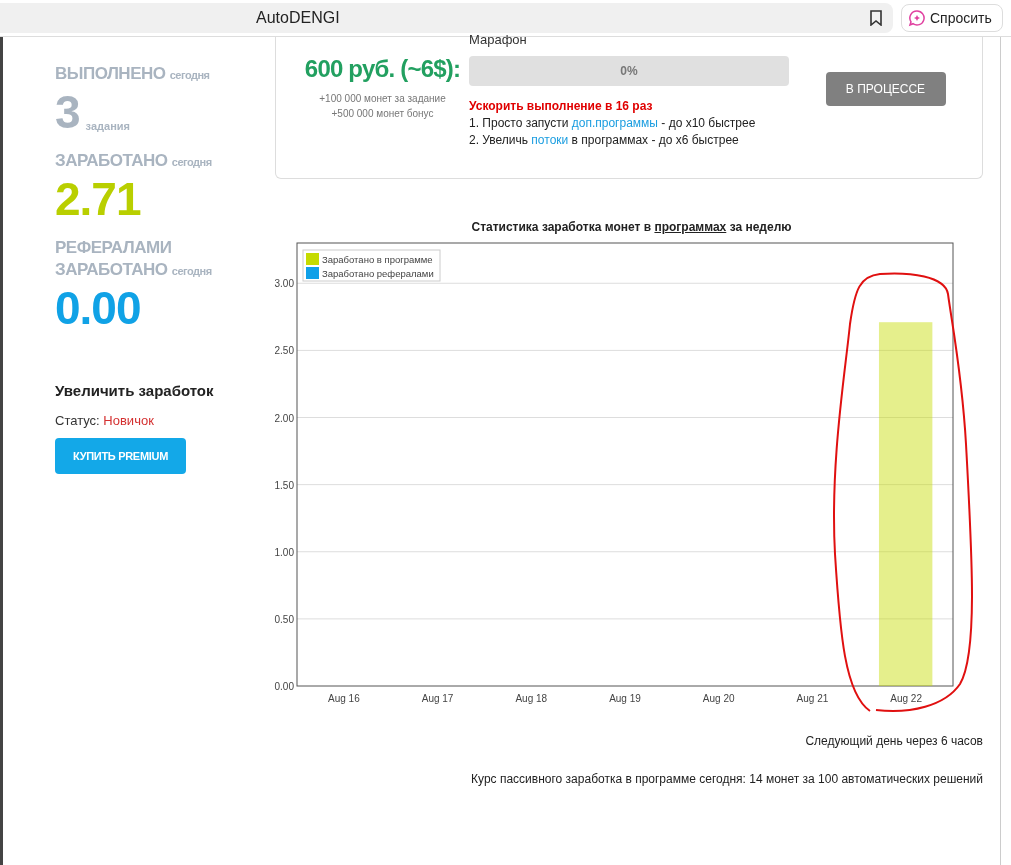 The height and width of the screenshot is (865, 1011). What do you see at coordinates (377, 259) in the screenshot?
I see `legend-label: Заработано в программе` at bounding box center [377, 259].